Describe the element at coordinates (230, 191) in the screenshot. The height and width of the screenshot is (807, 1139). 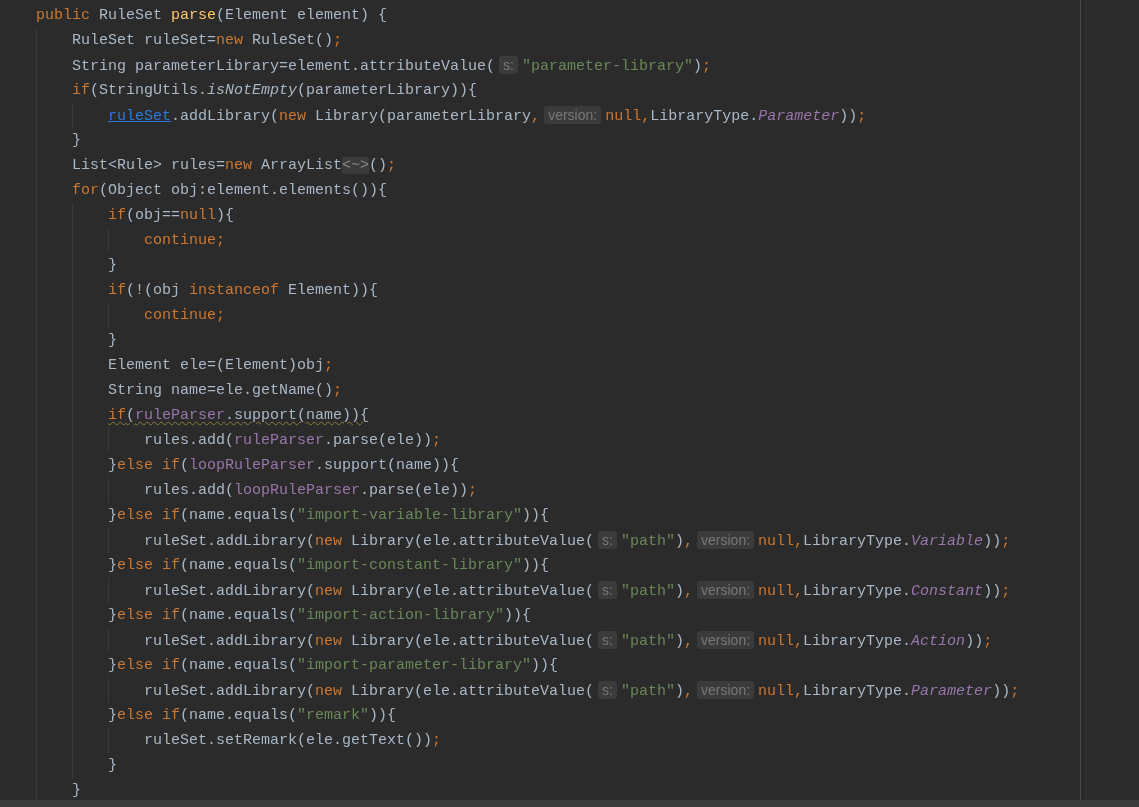
I see `code-line: for(Object obj:element.elements()){` at that location.